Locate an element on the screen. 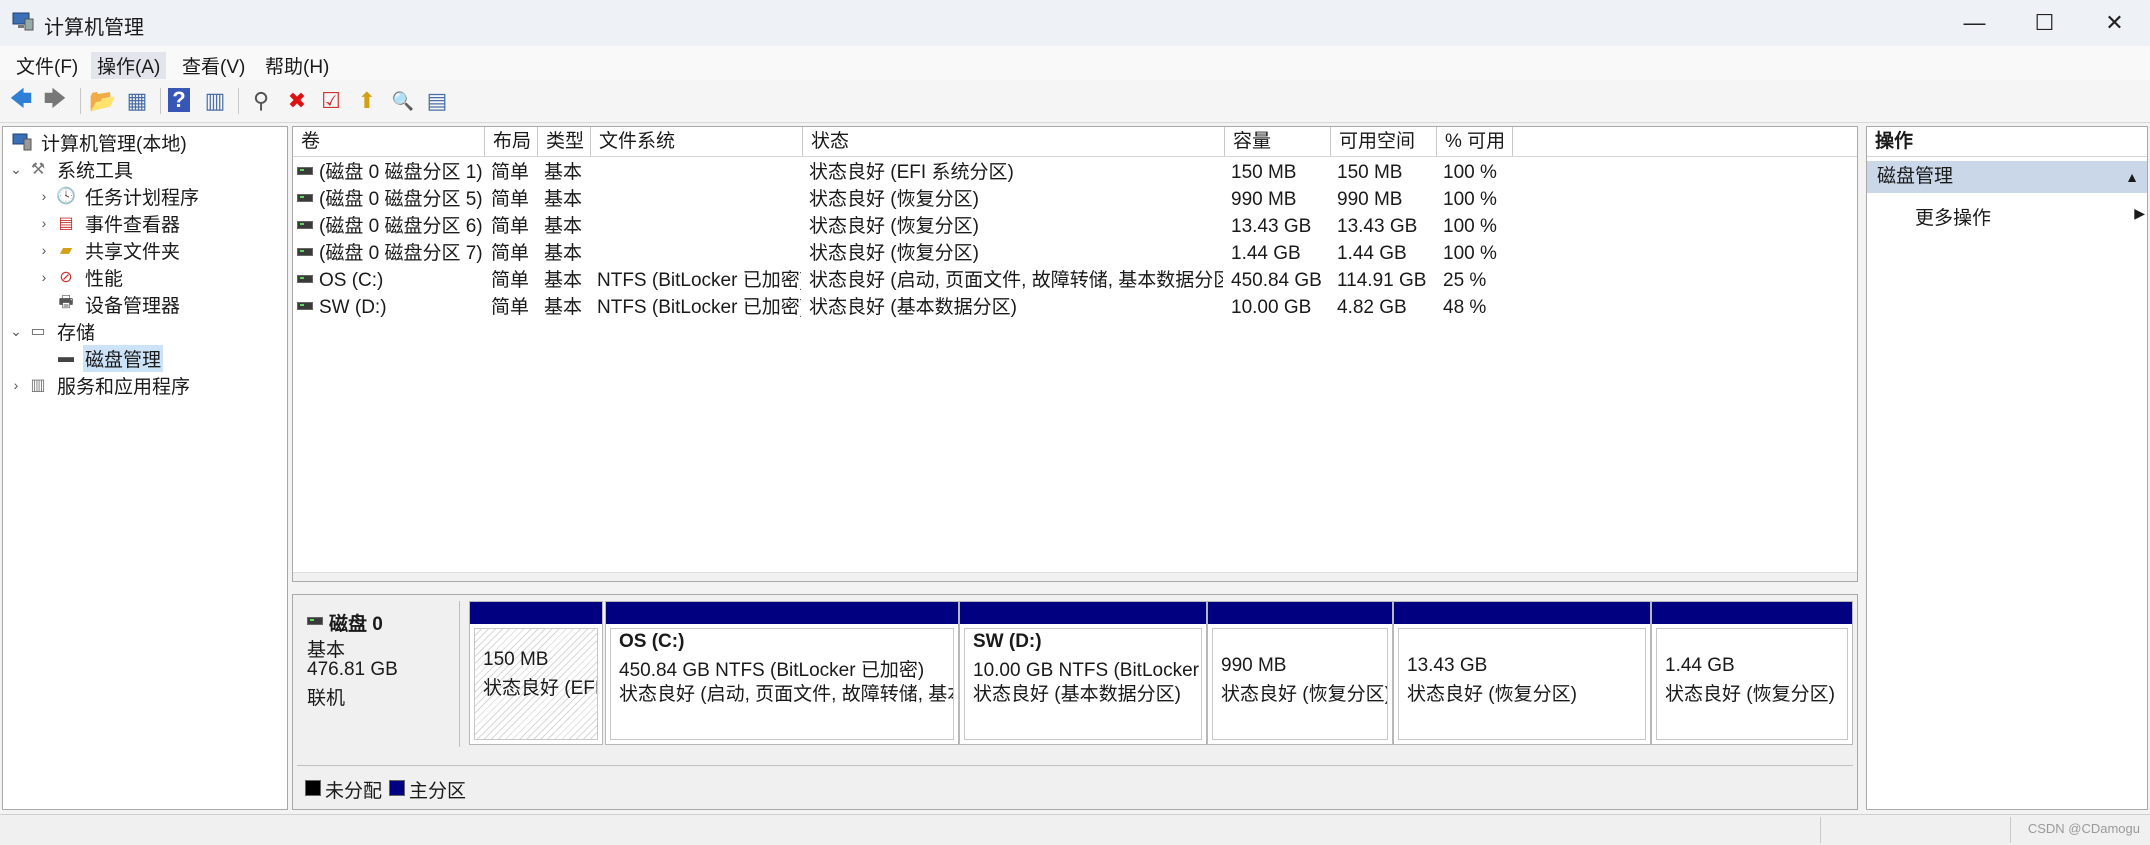  refresh-icon: ⬆ is located at coordinates (367, 101).